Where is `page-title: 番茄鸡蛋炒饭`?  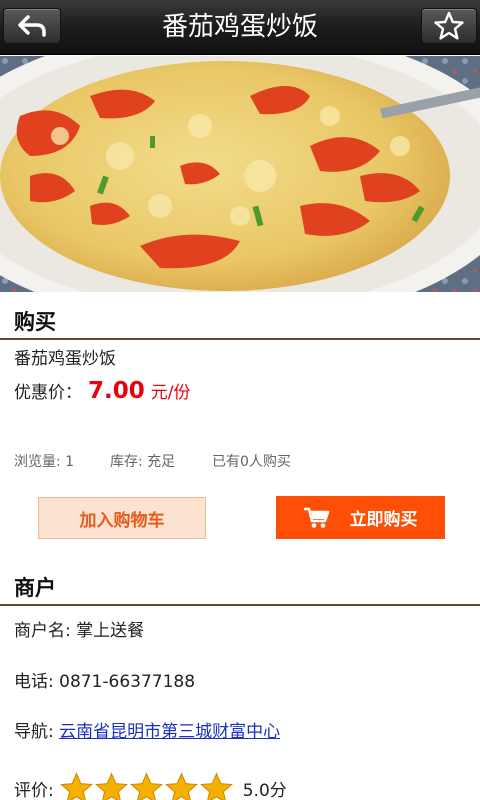
page-title: 番茄鸡蛋炒饭 is located at coordinates (239, 27).